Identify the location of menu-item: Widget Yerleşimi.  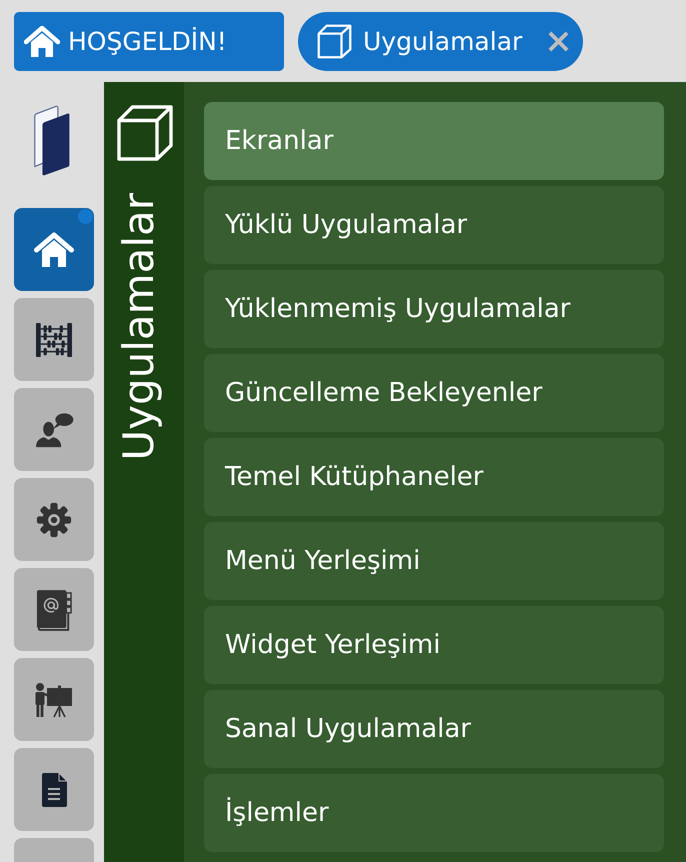
(434, 645).